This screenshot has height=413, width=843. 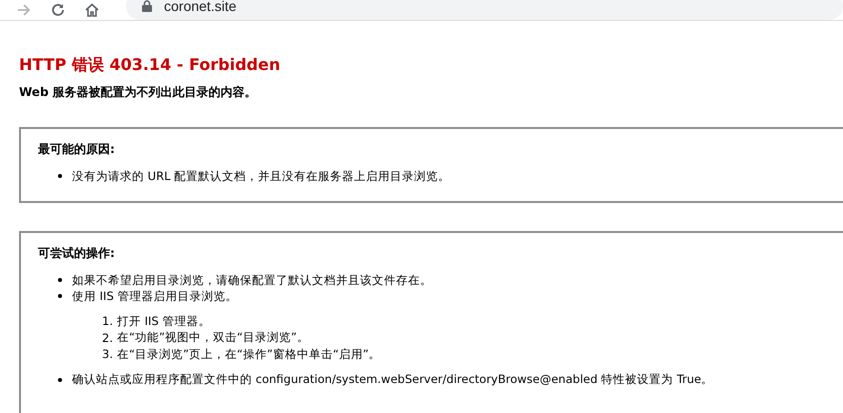 I want to click on home-icon, so click(x=92, y=10).